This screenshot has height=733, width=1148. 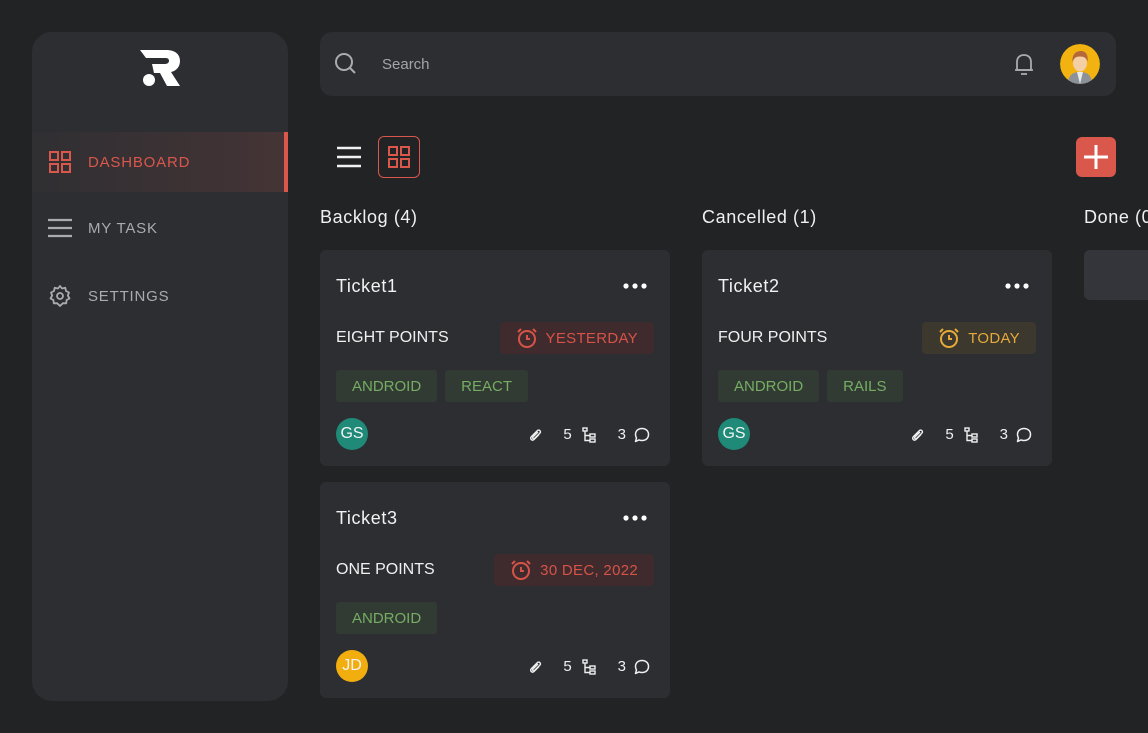 What do you see at coordinates (139, 162) in the screenshot?
I see `sidebar-item-label: DASHBOARD` at bounding box center [139, 162].